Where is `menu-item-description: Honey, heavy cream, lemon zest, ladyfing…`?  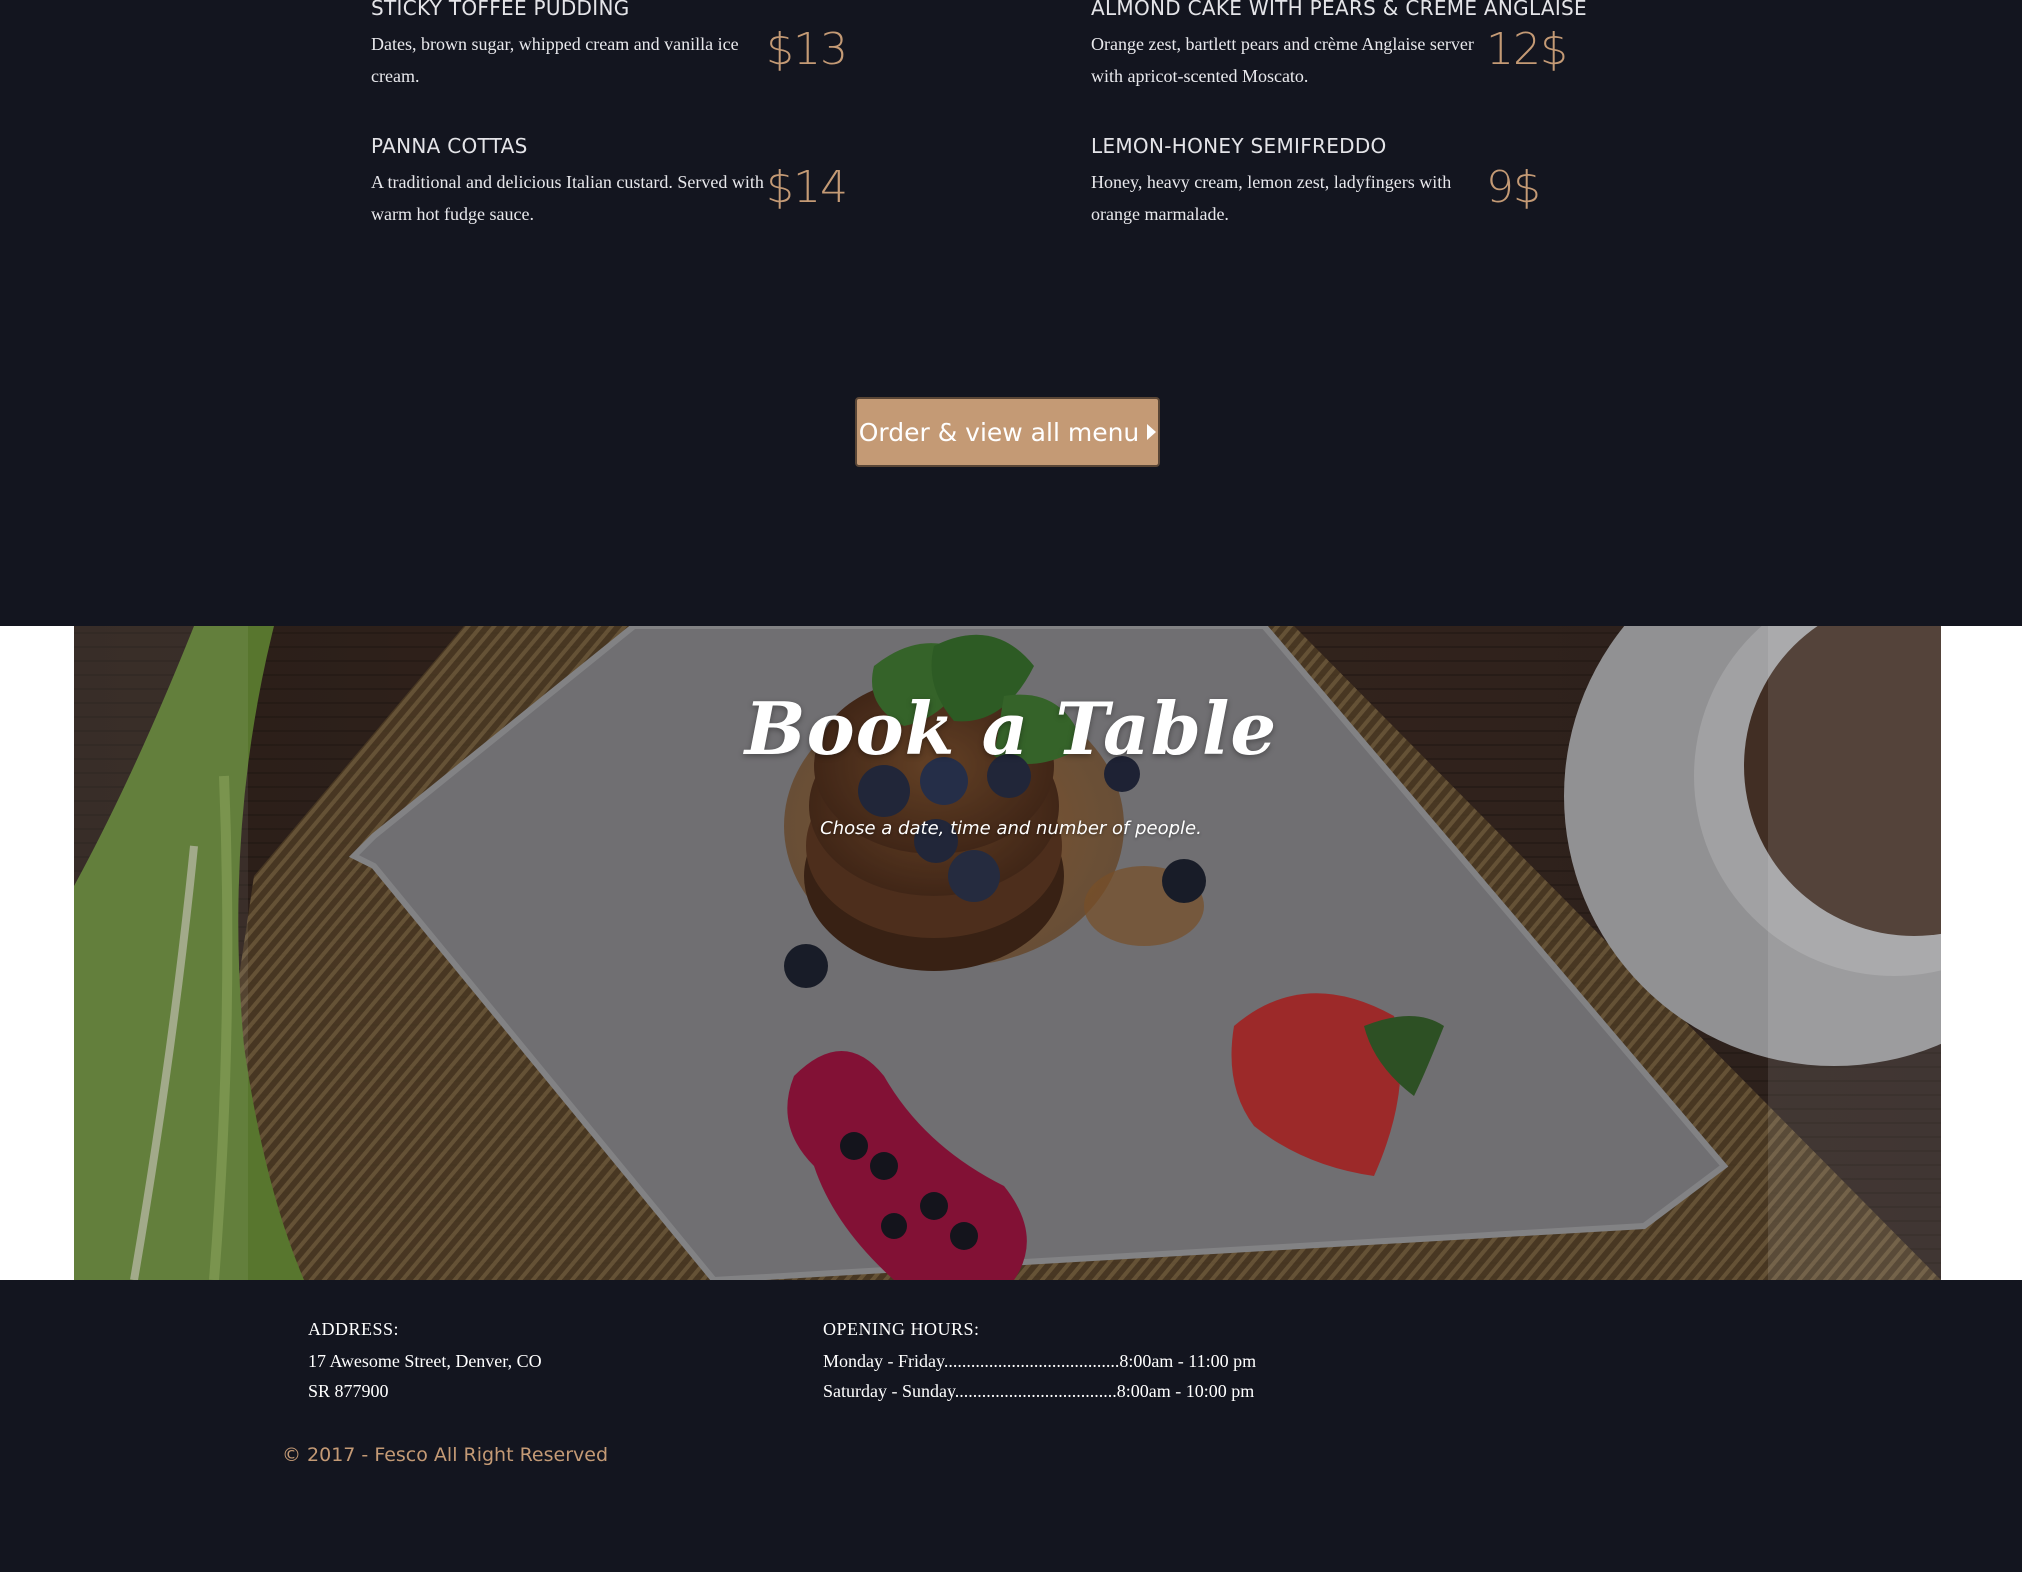
menu-item-description: Honey, heavy cream, lemon zest, ladyfing… is located at coordinates (1271, 198).